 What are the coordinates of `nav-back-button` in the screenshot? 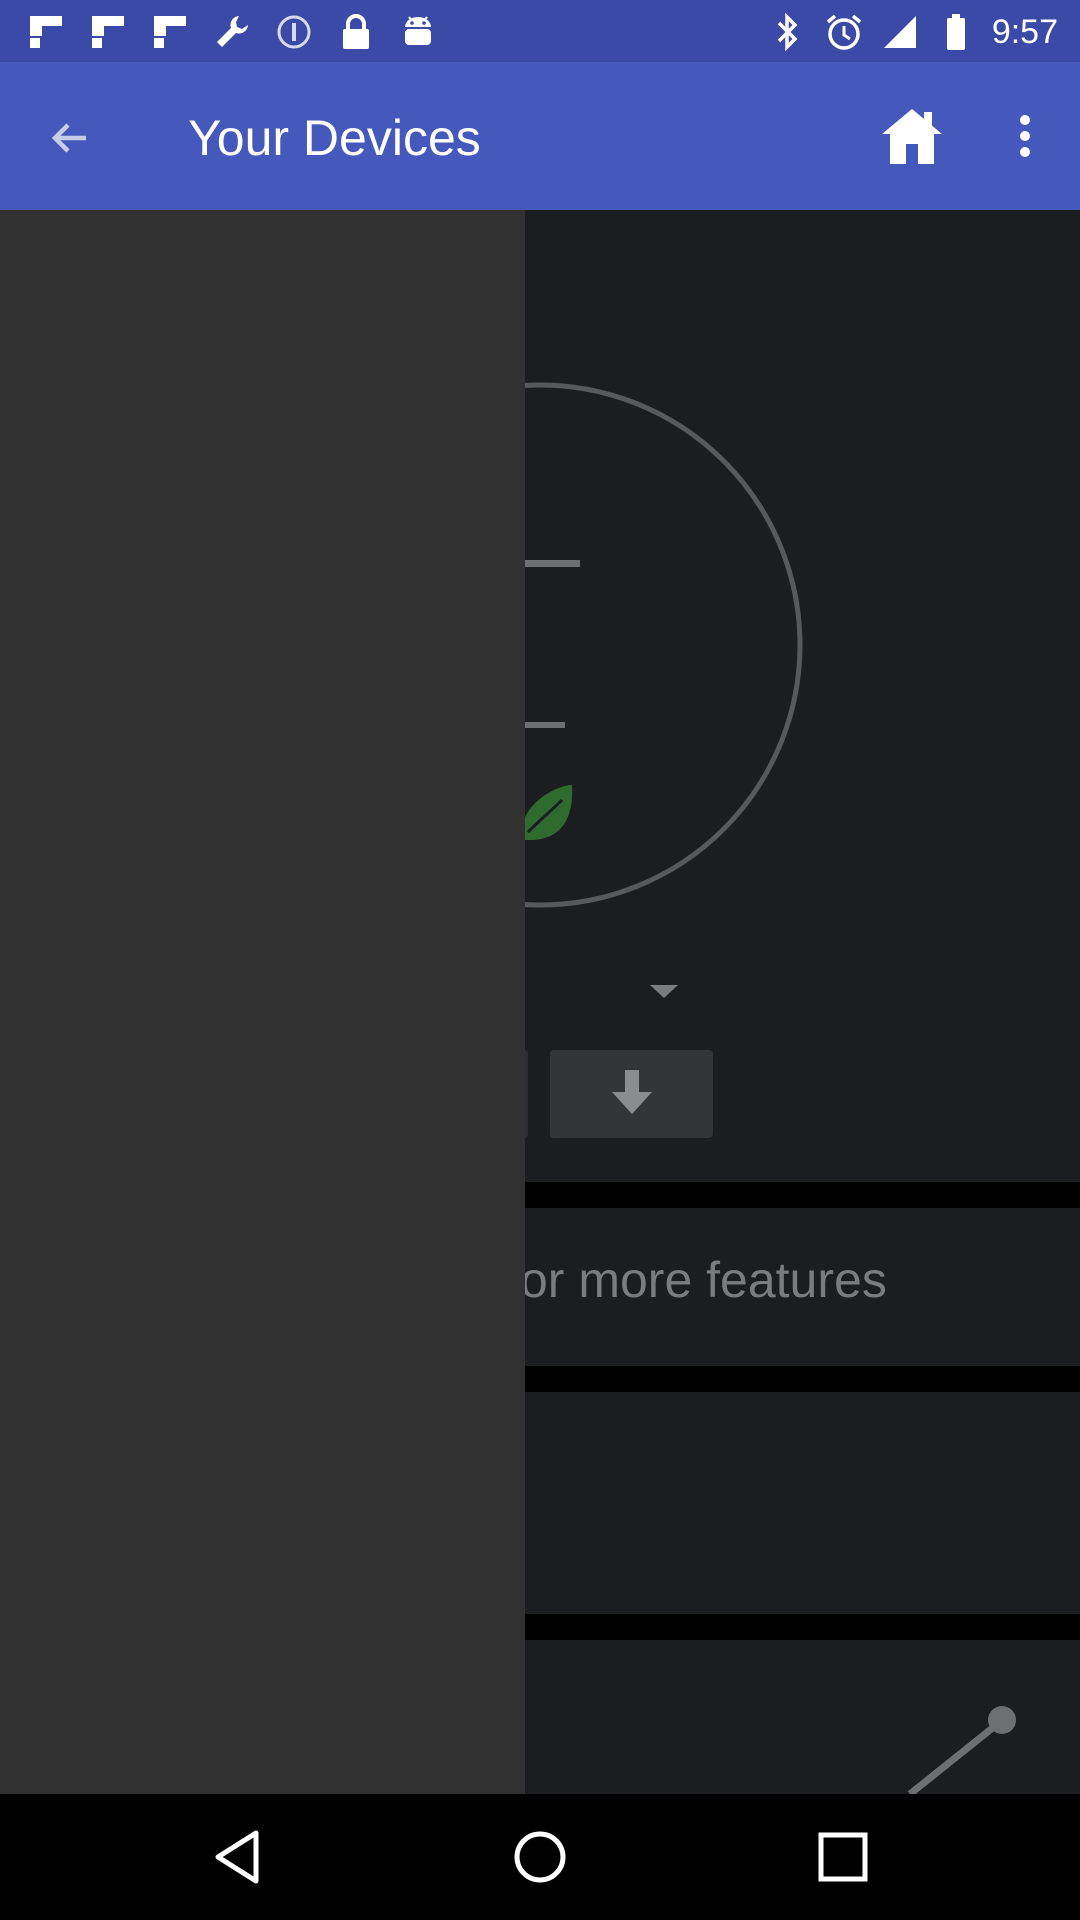 It's located at (237, 1859).